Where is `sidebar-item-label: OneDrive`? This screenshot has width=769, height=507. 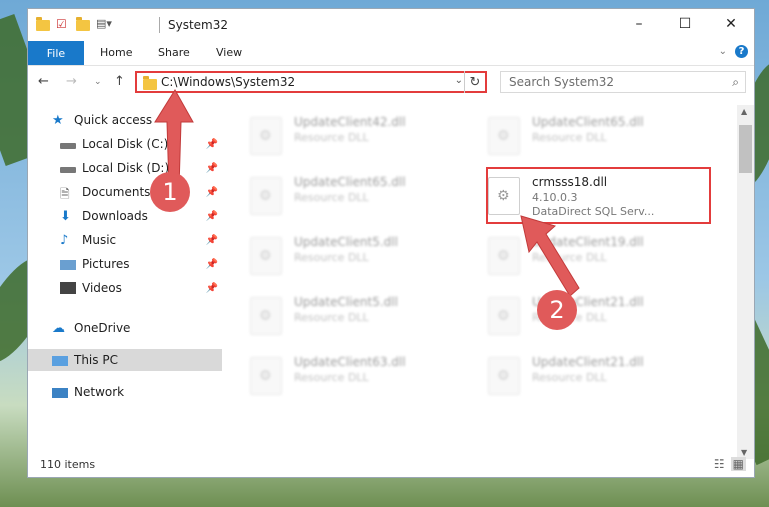
sidebar-item-label: OneDrive is located at coordinates (102, 328).